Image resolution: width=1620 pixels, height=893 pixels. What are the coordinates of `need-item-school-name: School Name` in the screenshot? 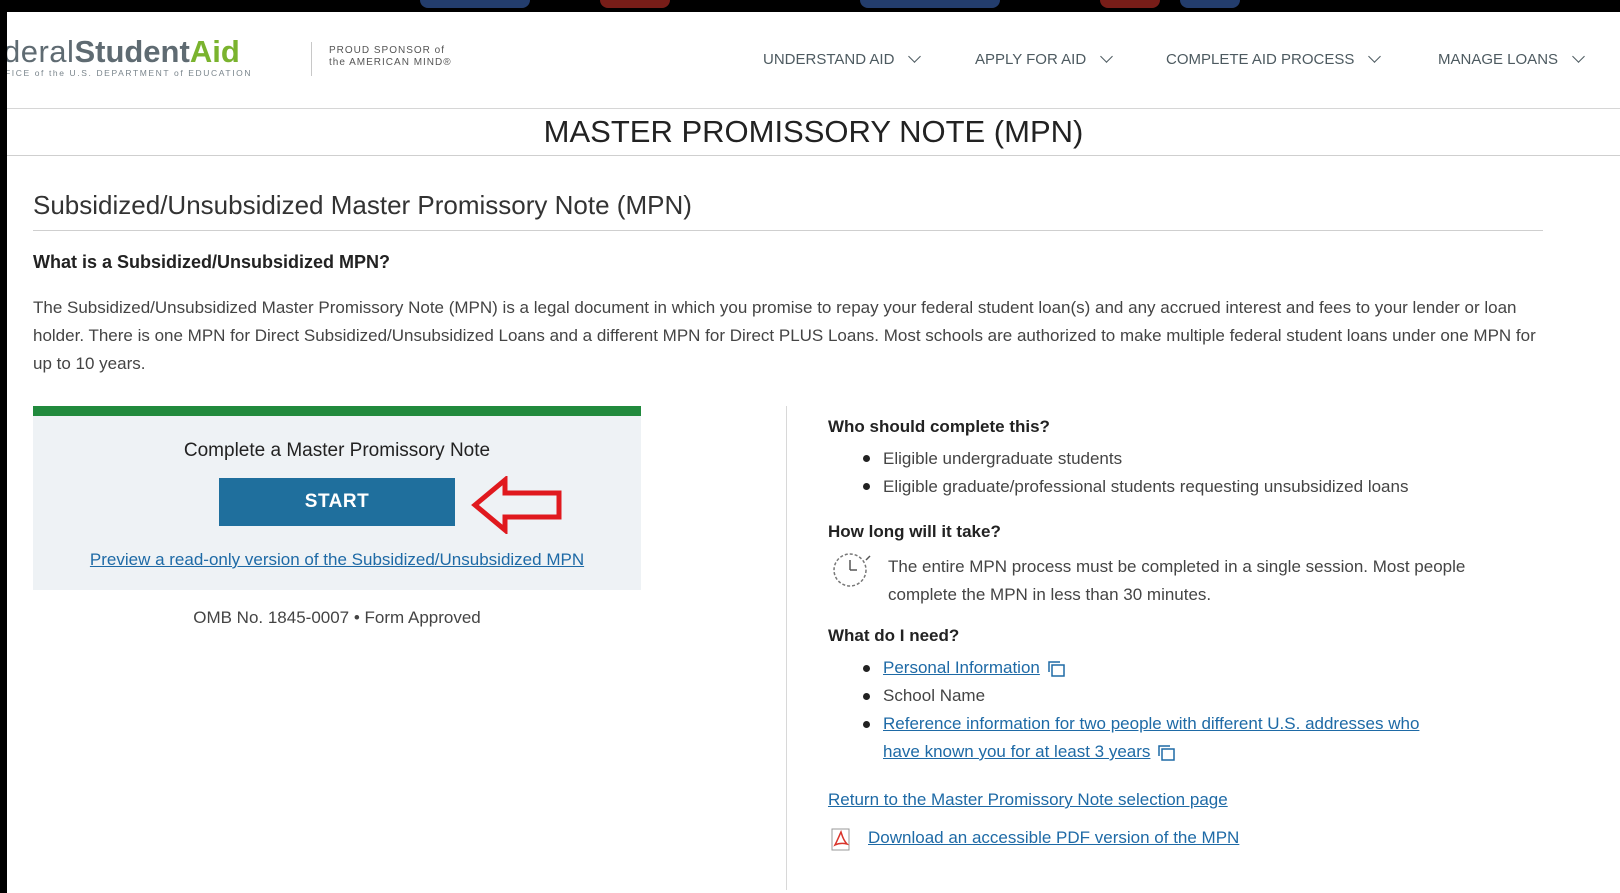 It's located at (934, 695).